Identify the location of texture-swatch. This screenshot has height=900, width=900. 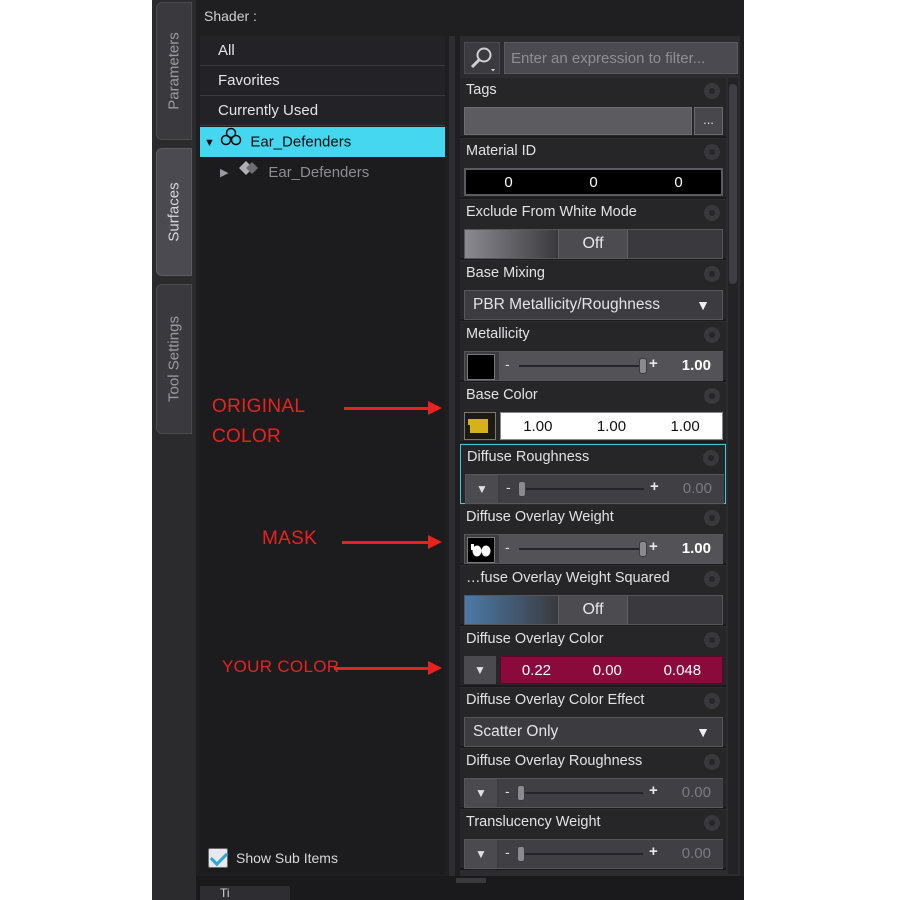
(481, 367).